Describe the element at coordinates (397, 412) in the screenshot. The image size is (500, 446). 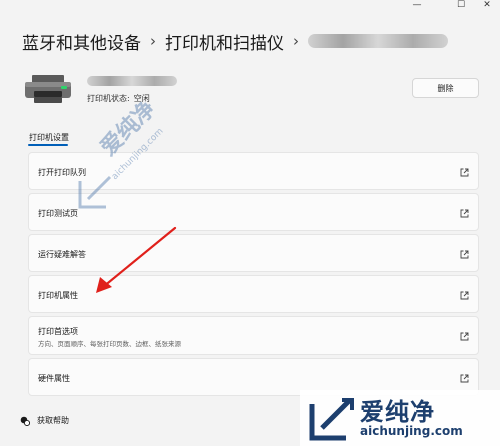
I see `watermark-brand-cn: 爱纯净` at that location.